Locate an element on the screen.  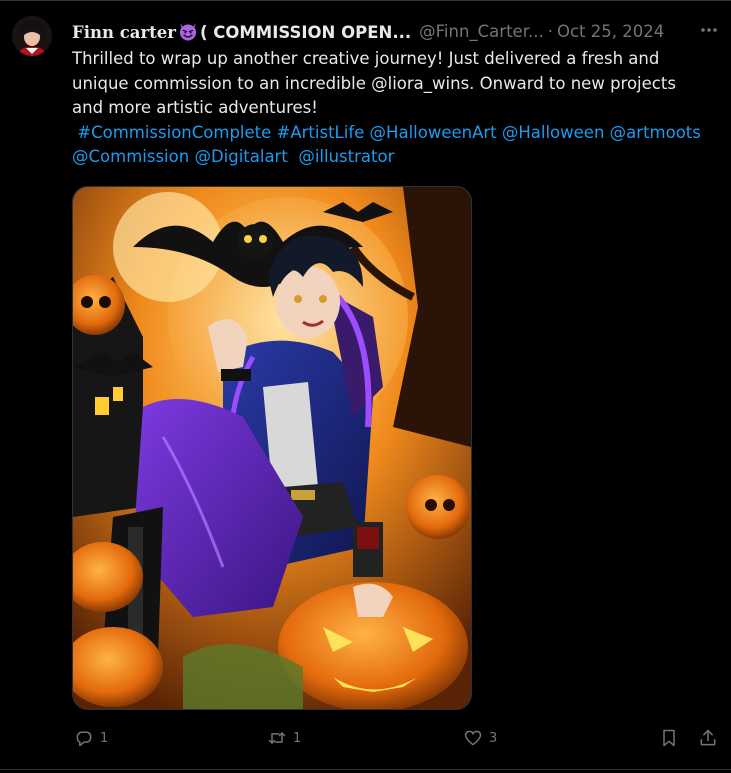
mention-link: @HalloweenArt is located at coordinates (433, 132).